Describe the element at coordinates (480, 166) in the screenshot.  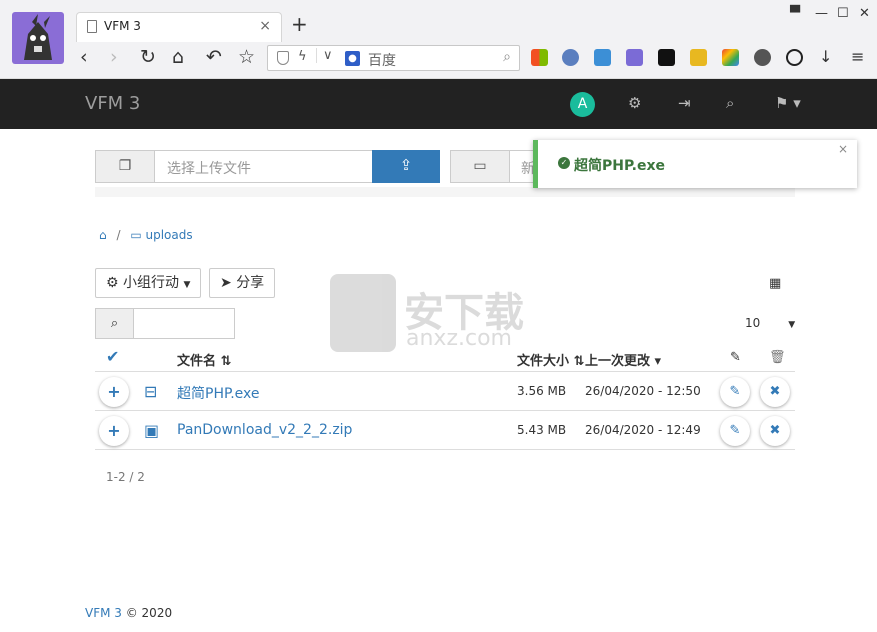
I see `folder-open-icon: ▭` at that location.